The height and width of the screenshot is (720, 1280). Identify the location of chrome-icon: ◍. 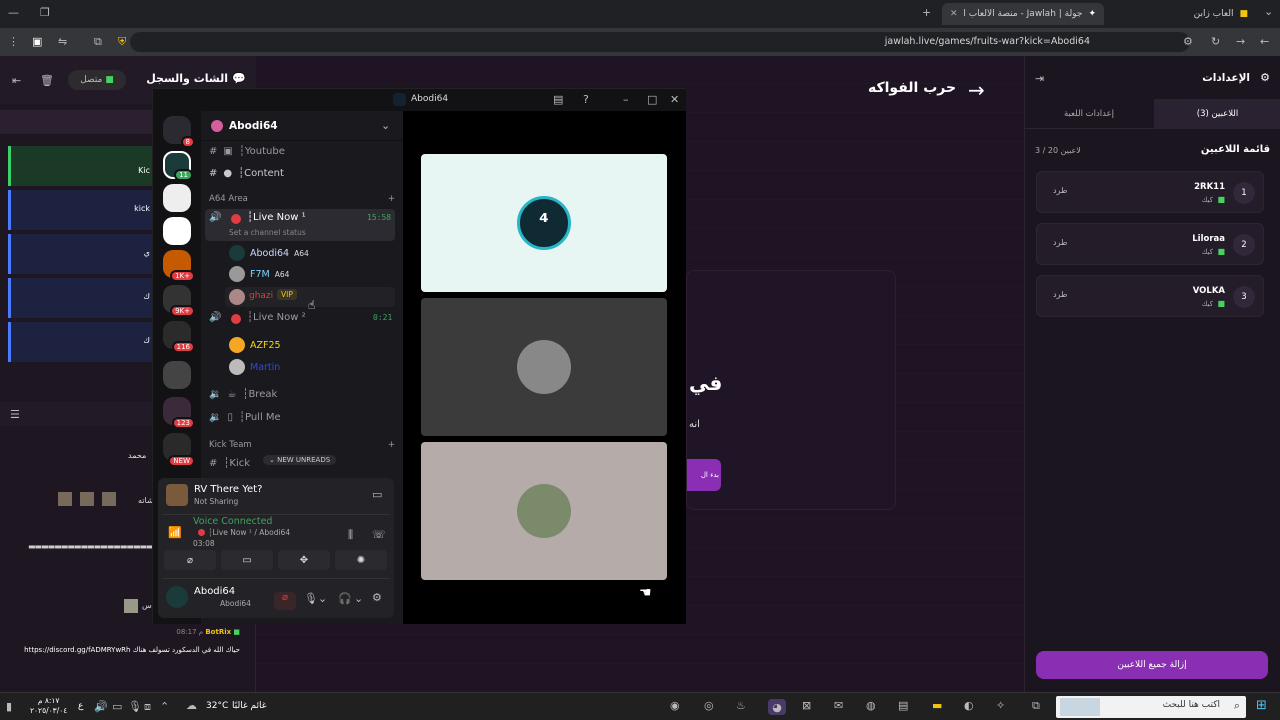
(871, 705).